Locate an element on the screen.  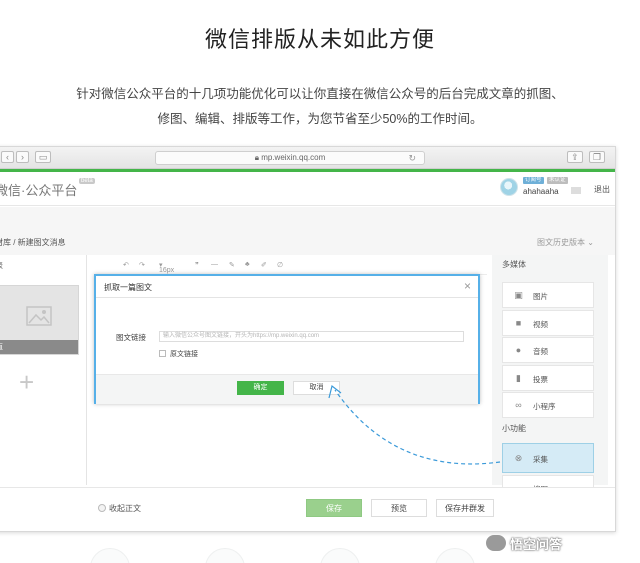
original-link-checkbox is located at coordinates (162, 353).